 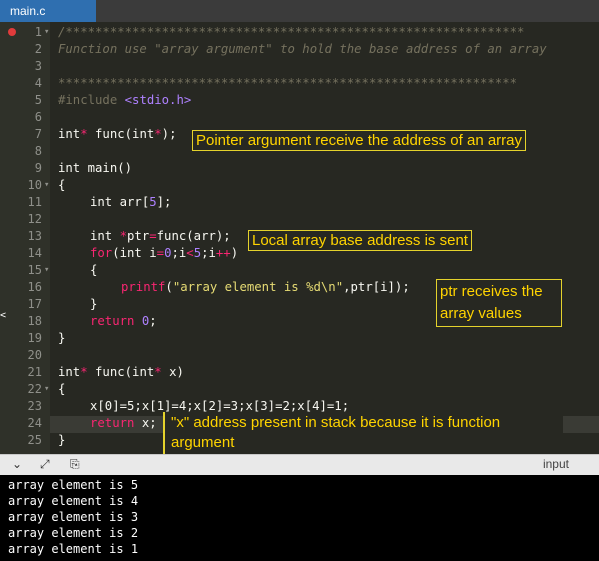 What do you see at coordinates (299, 464) in the screenshot?
I see `output-panel-toolbar: ⌄ ⤢ ⎘ input` at bounding box center [299, 464].